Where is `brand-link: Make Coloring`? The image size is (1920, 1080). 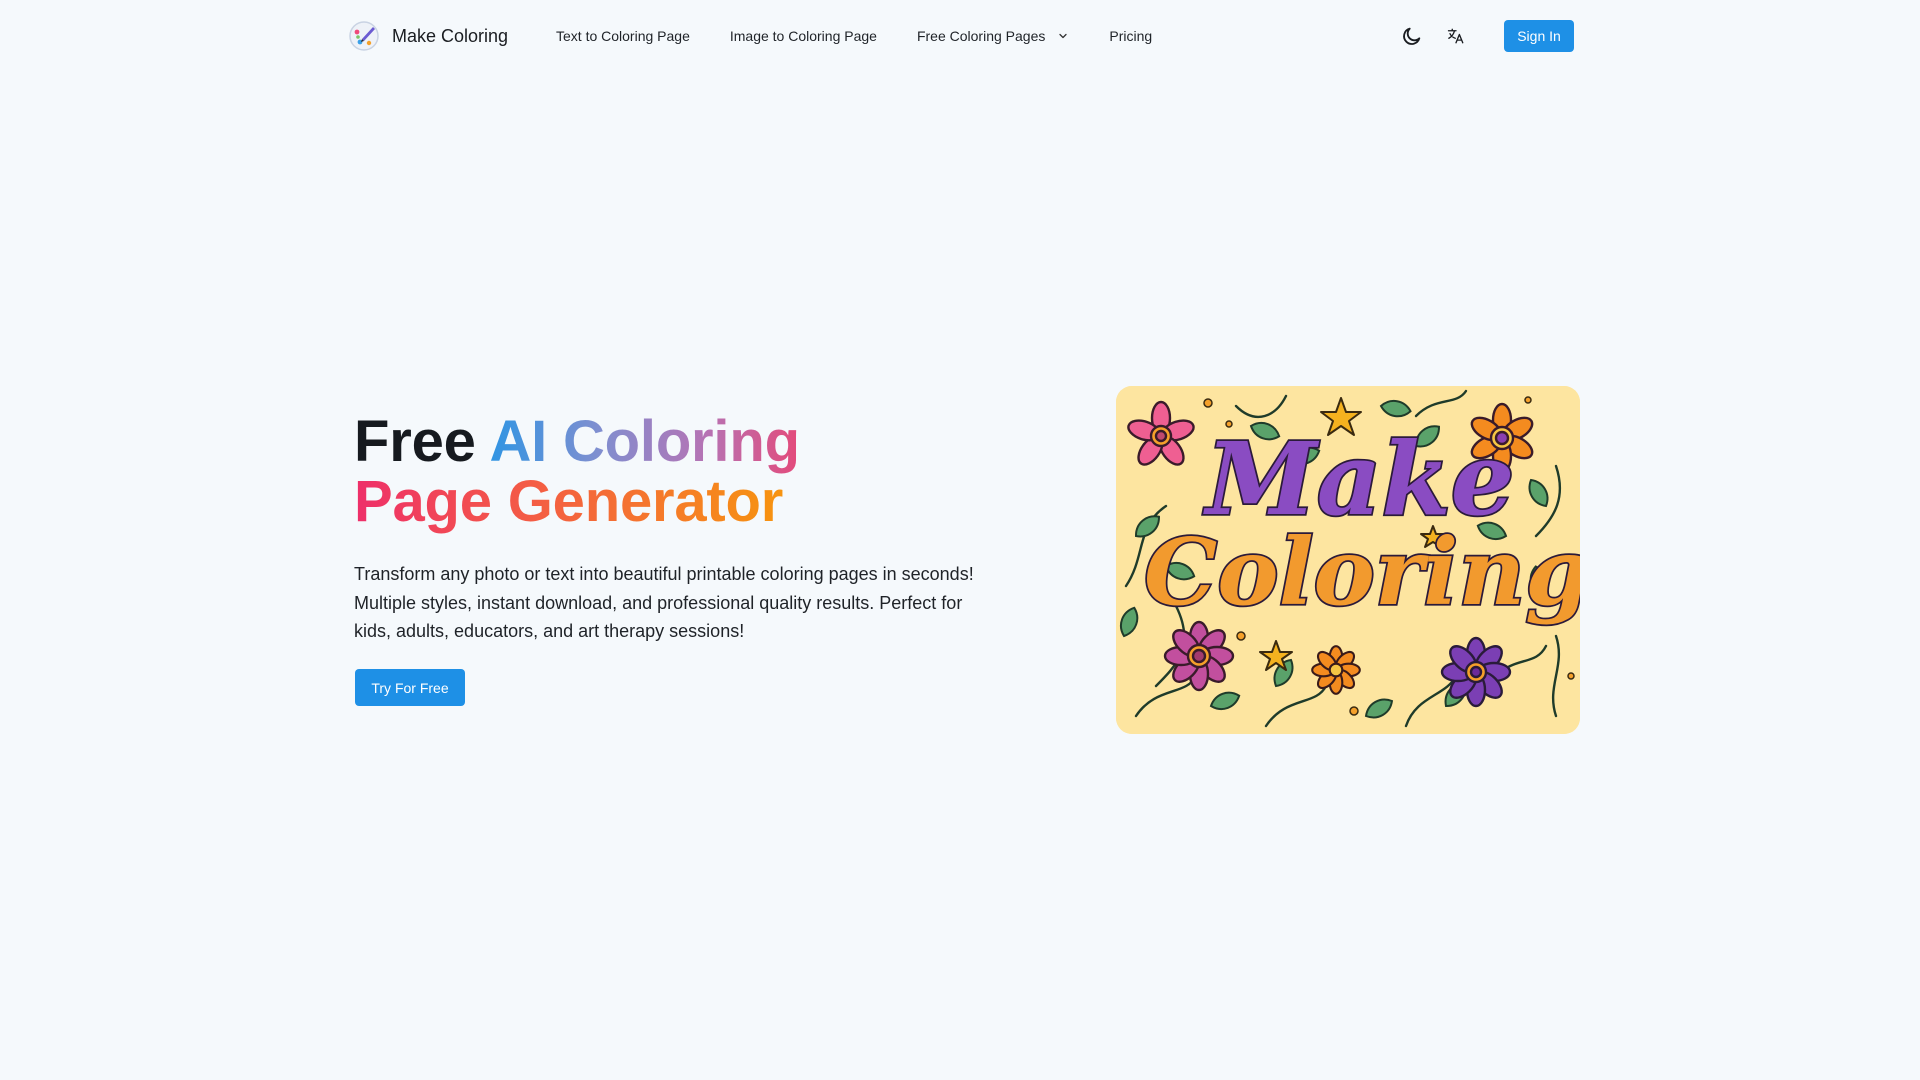
brand-link: Make Coloring is located at coordinates (428, 36).